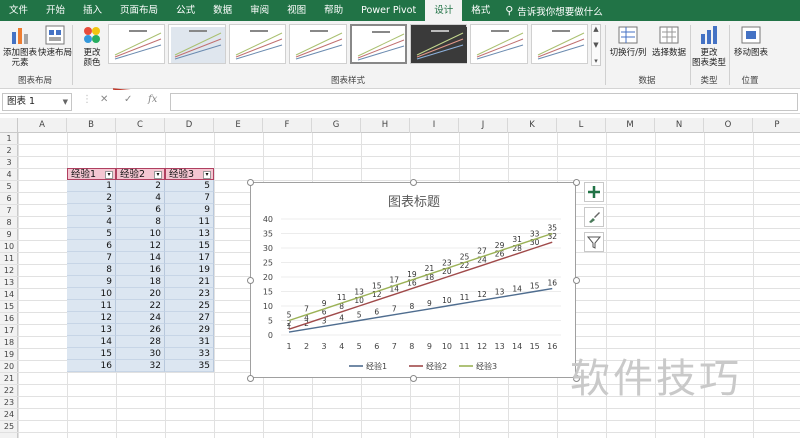 Image resolution: width=800 pixels, height=438 pixels. What do you see at coordinates (581, 125) in the screenshot?
I see `column-header: L` at bounding box center [581, 125].